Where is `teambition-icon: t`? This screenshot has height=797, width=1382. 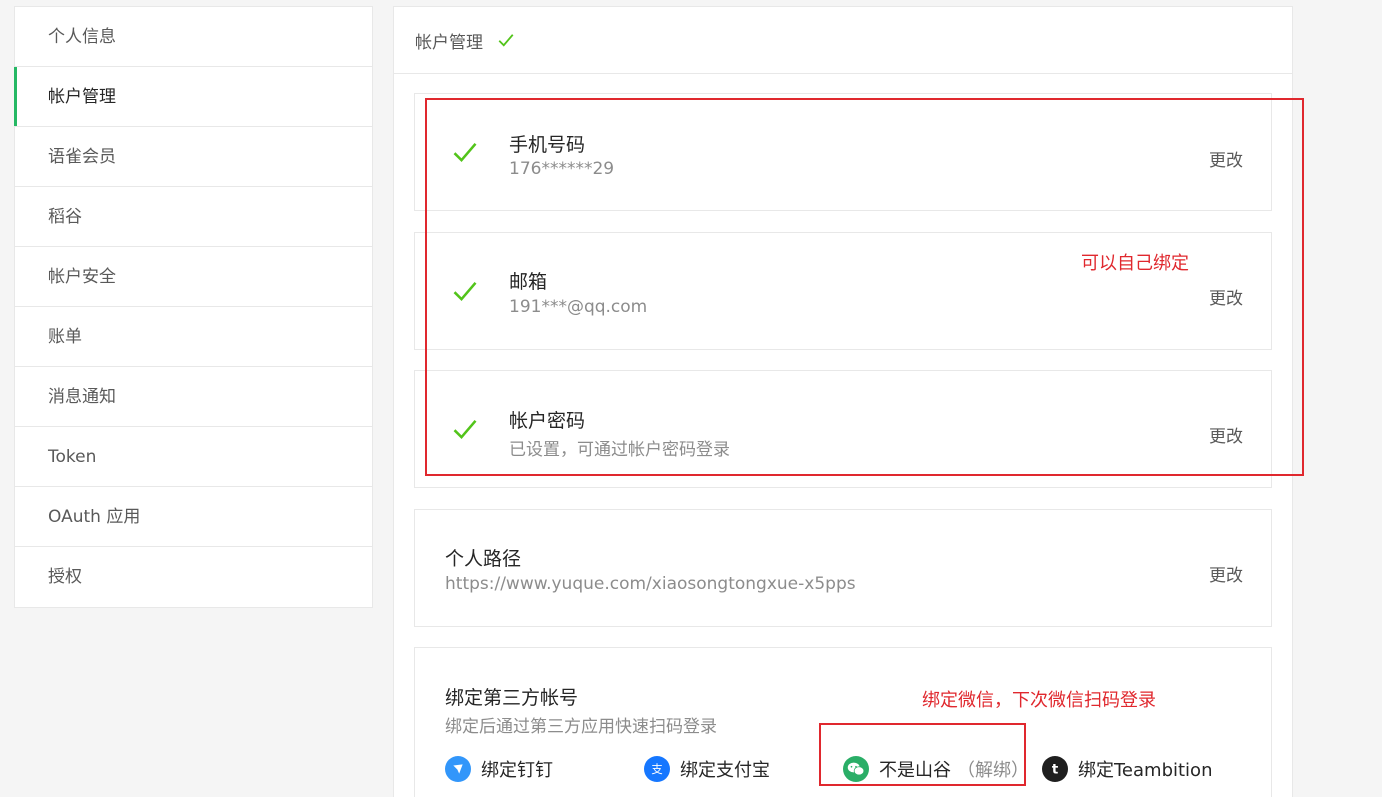 teambition-icon: t is located at coordinates (1055, 769).